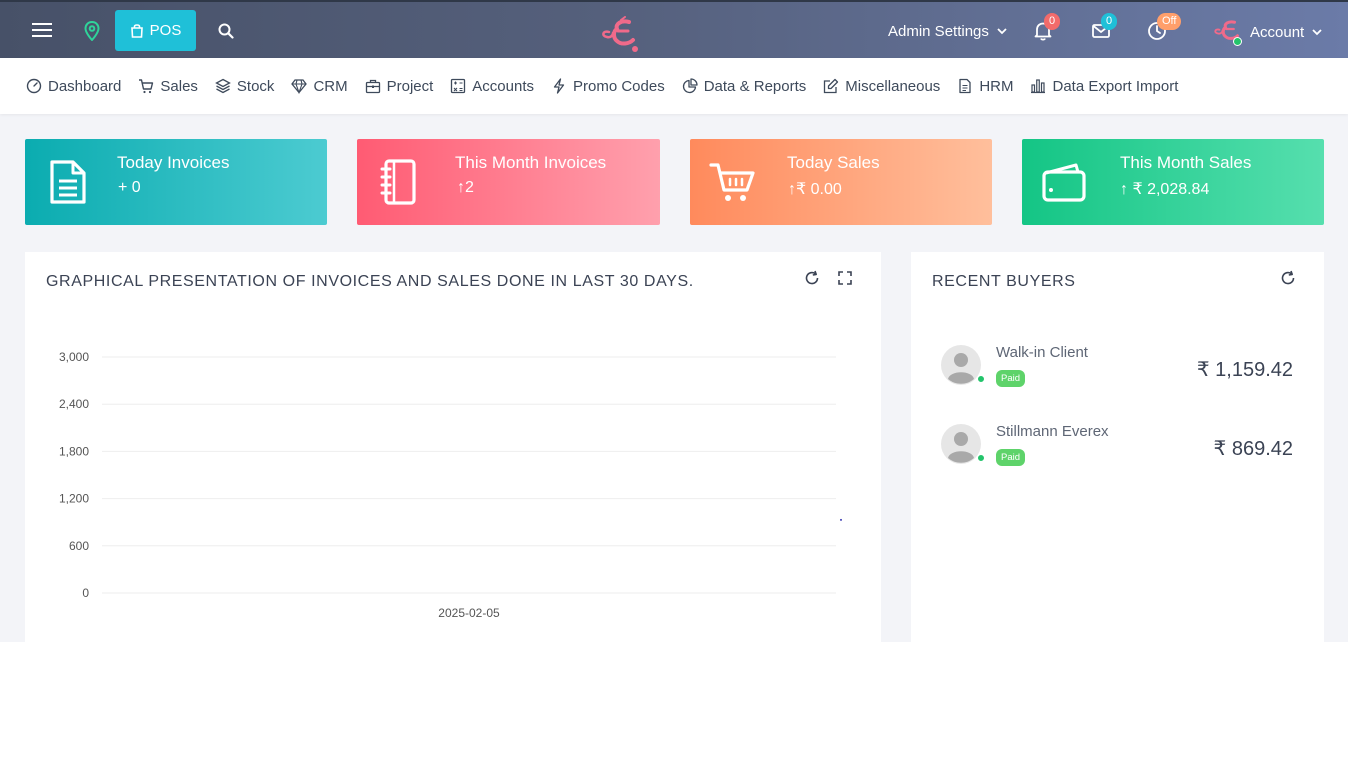 The height and width of the screenshot is (764, 1348). What do you see at coordinates (1253, 449) in the screenshot?
I see `buyer-amount: ₹ 869.42` at bounding box center [1253, 449].